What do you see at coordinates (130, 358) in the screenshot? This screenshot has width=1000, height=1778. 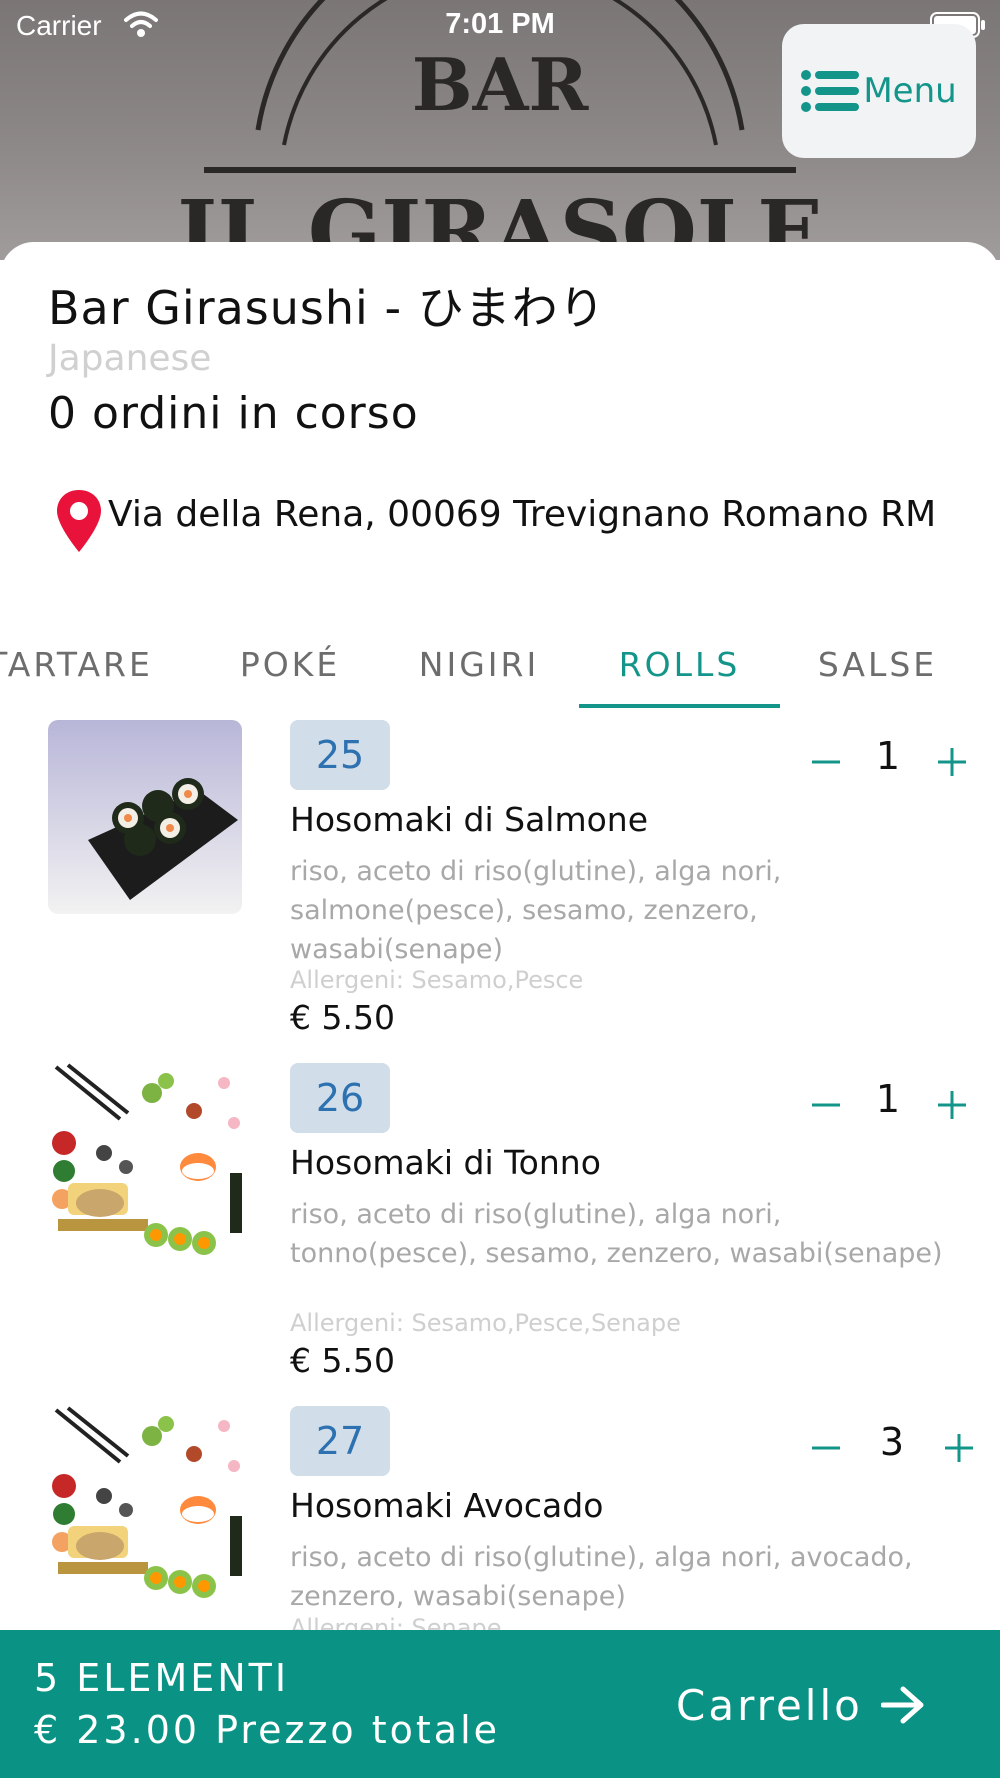 I see `cuisine-label: Japanese` at bounding box center [130, 358].